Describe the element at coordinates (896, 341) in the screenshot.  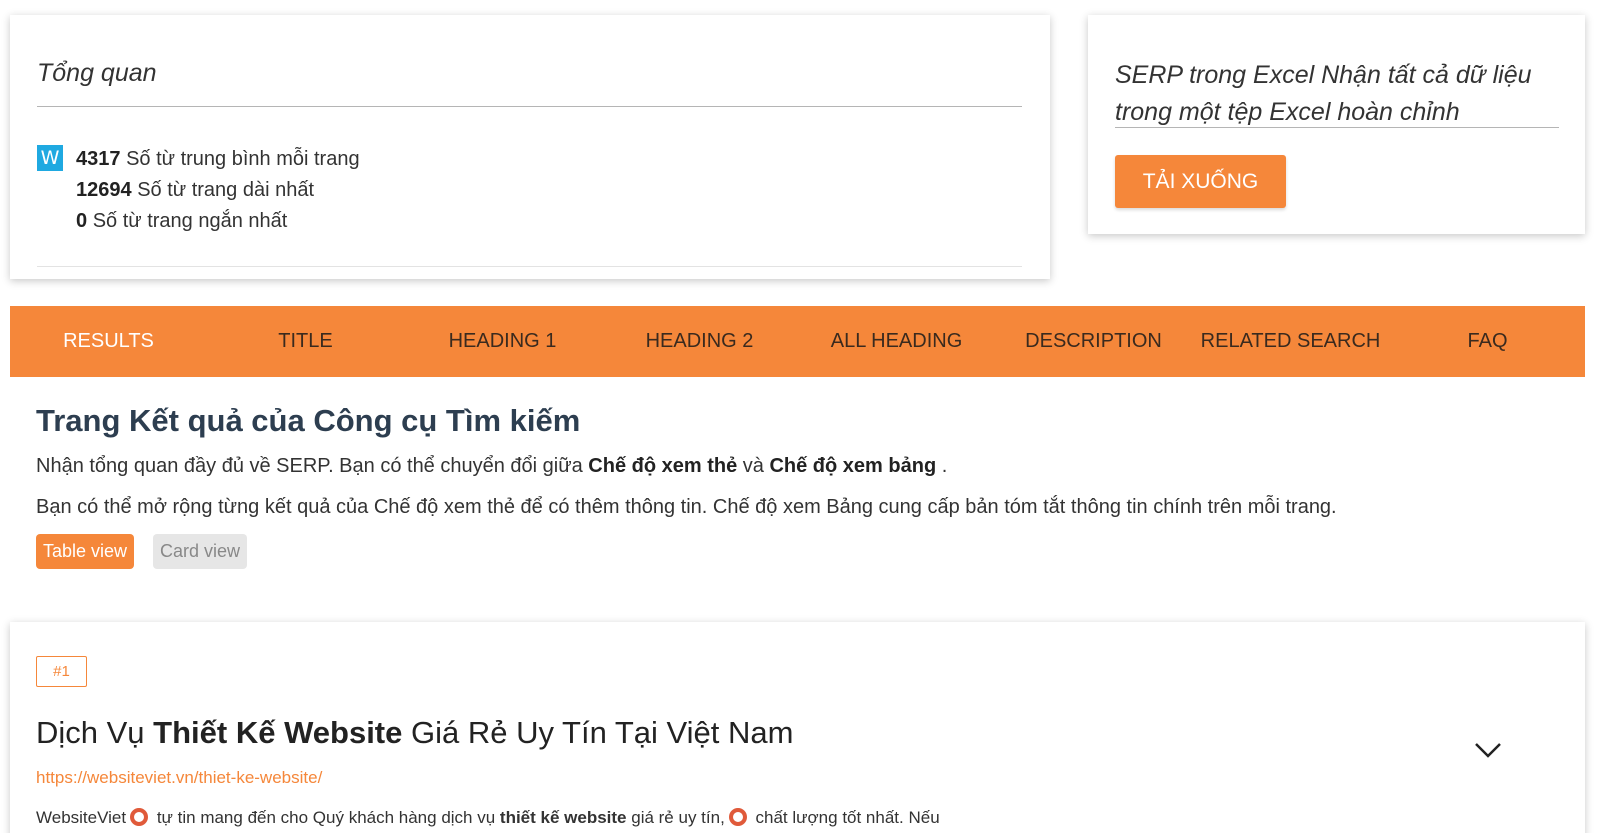
I see `tab-all-heading: ALL HEADING` at that location.